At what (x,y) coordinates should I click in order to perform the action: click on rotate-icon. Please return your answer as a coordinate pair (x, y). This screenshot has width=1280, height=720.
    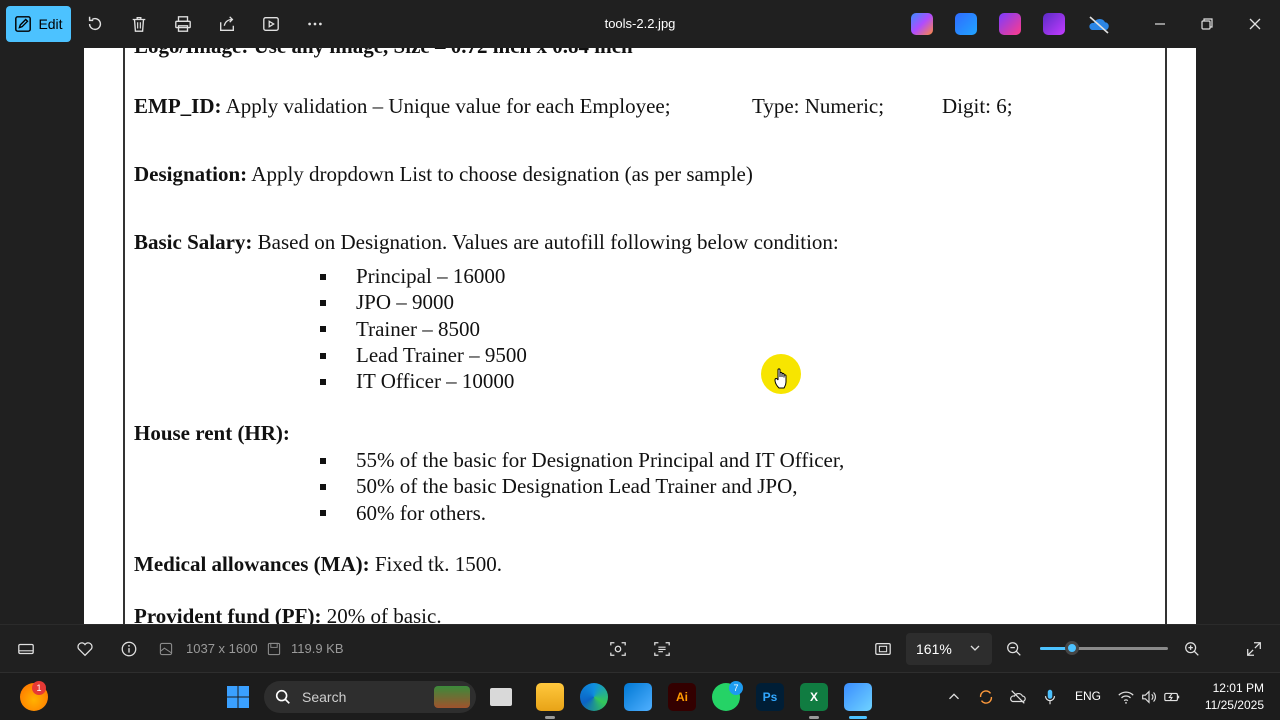
    Looking at the image, I should click on (95, 24).